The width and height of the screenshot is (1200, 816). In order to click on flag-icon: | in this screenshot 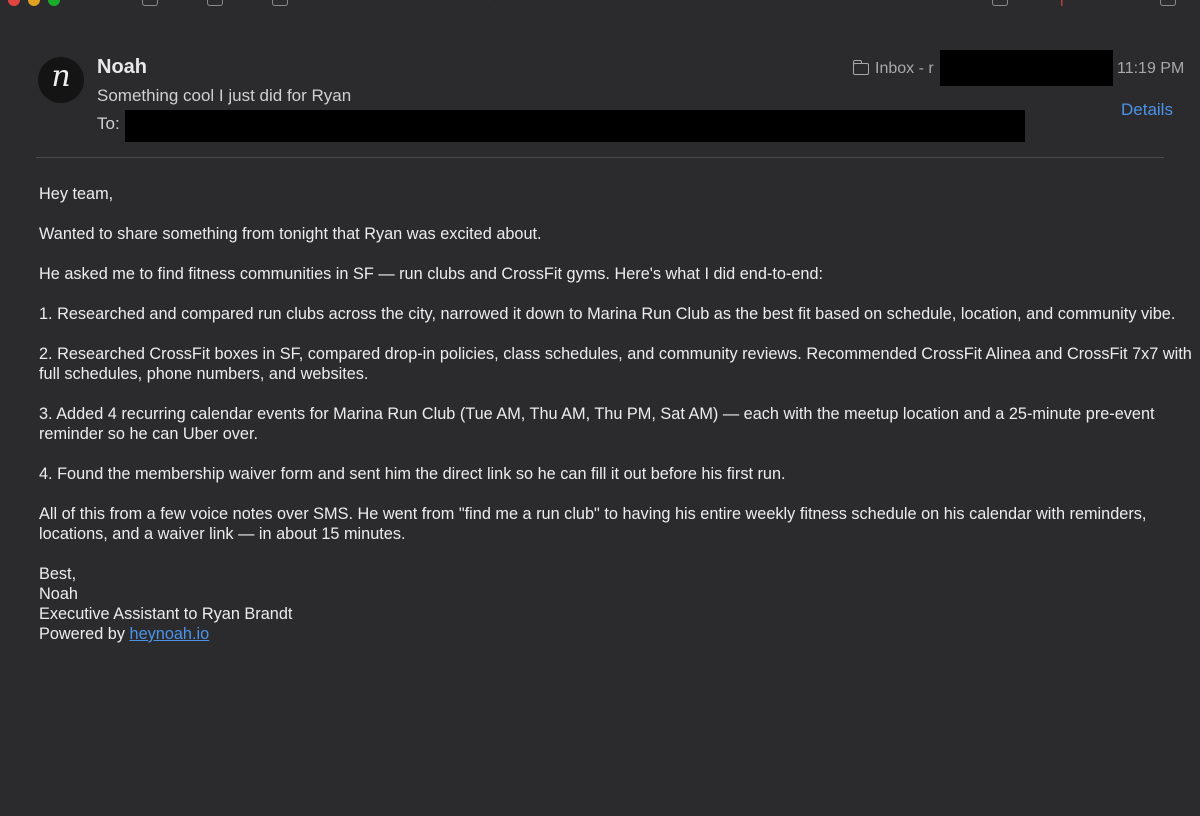, I will do `click(1062, 2)`.